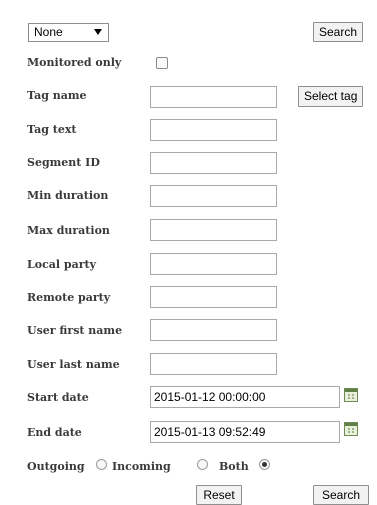 This screenshot has height=505, width=377. What do you see at coordinates (202, 464) in the screenshot?
I see `radio-incoming` at bounding box center [202, 464].